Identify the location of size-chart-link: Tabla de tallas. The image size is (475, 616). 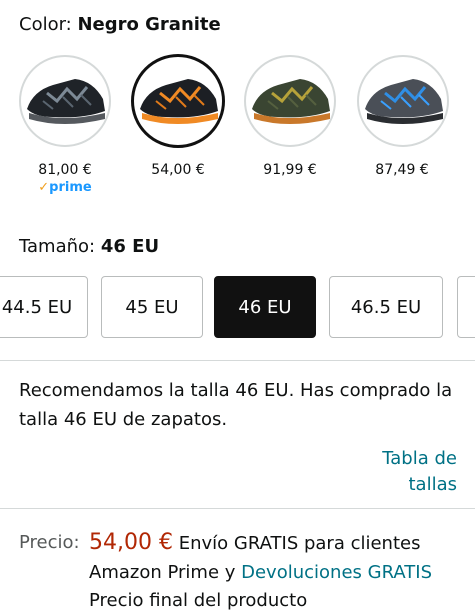
(397, 472).